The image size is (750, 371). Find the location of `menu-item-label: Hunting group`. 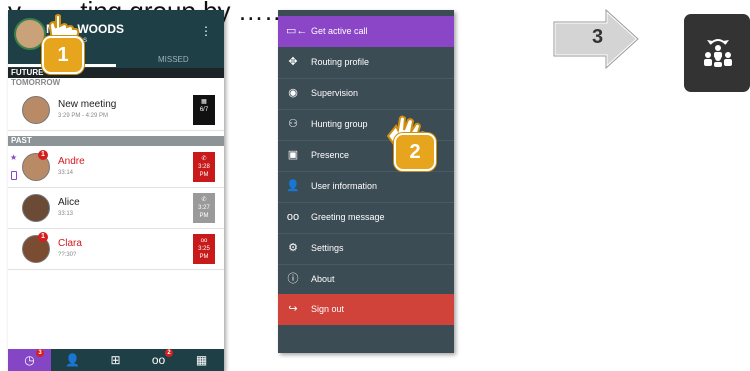

menu-item-label: Hunting group is located at coordinates (339, 124).